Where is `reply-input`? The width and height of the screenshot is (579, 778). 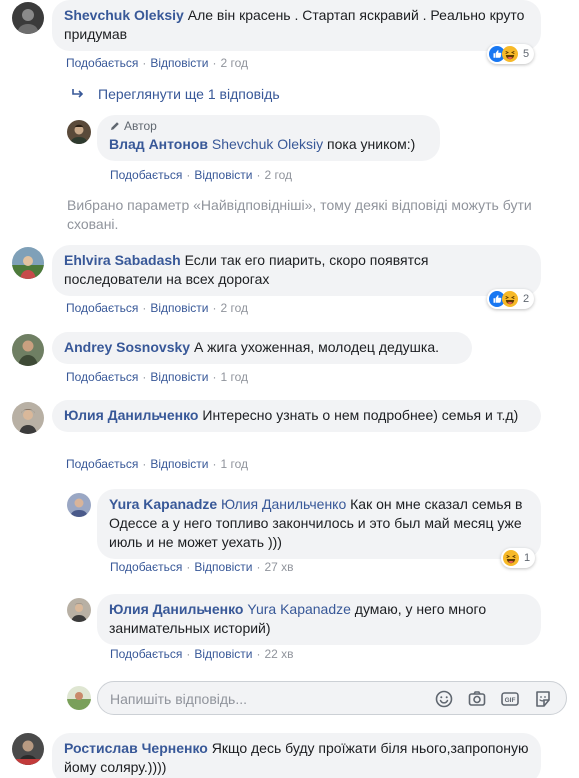
reply-input is located at coordinates (260, 699).